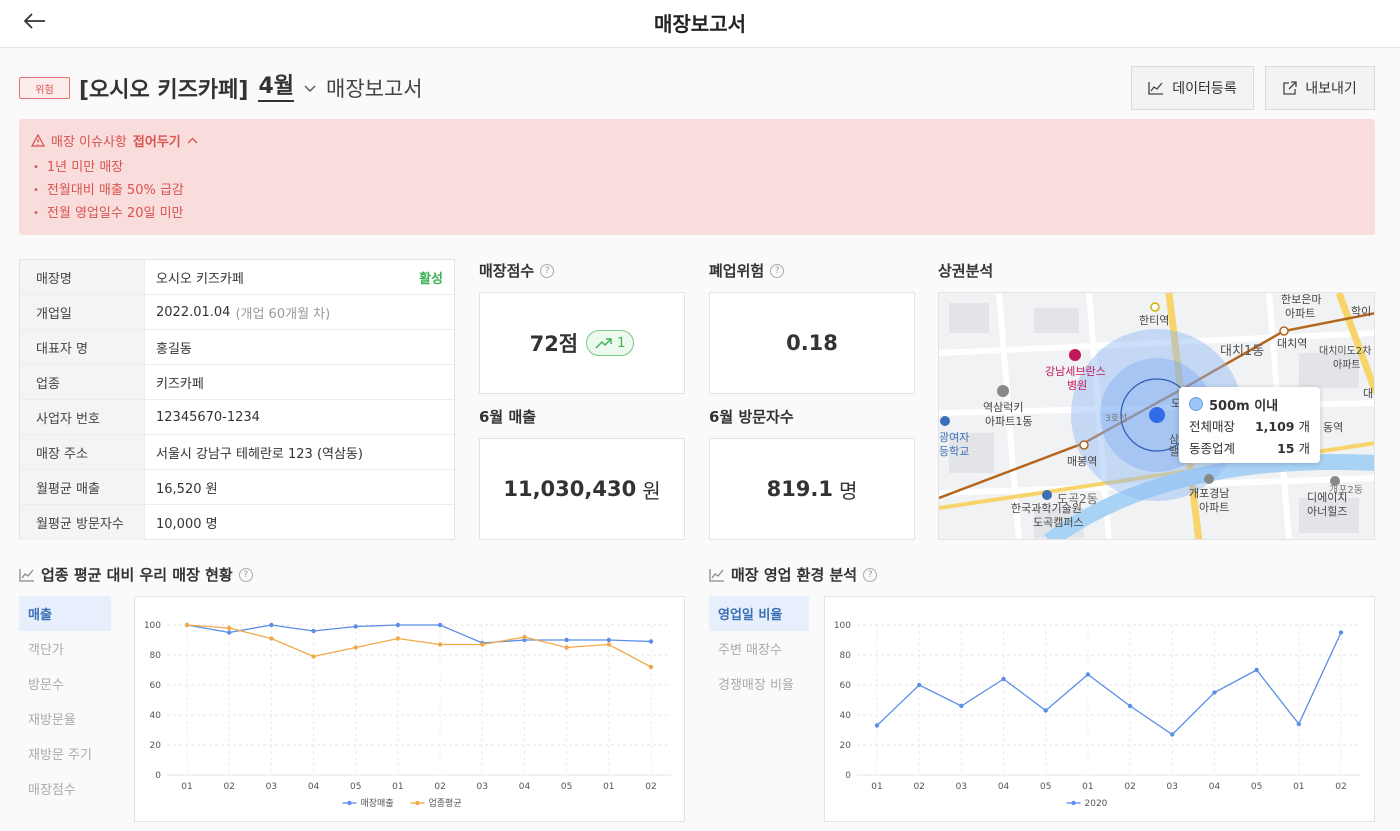 The height and width of the screenshot is (831, 1400). I want to click on open-duration: (개업 60개월 차), so click(283, 314).